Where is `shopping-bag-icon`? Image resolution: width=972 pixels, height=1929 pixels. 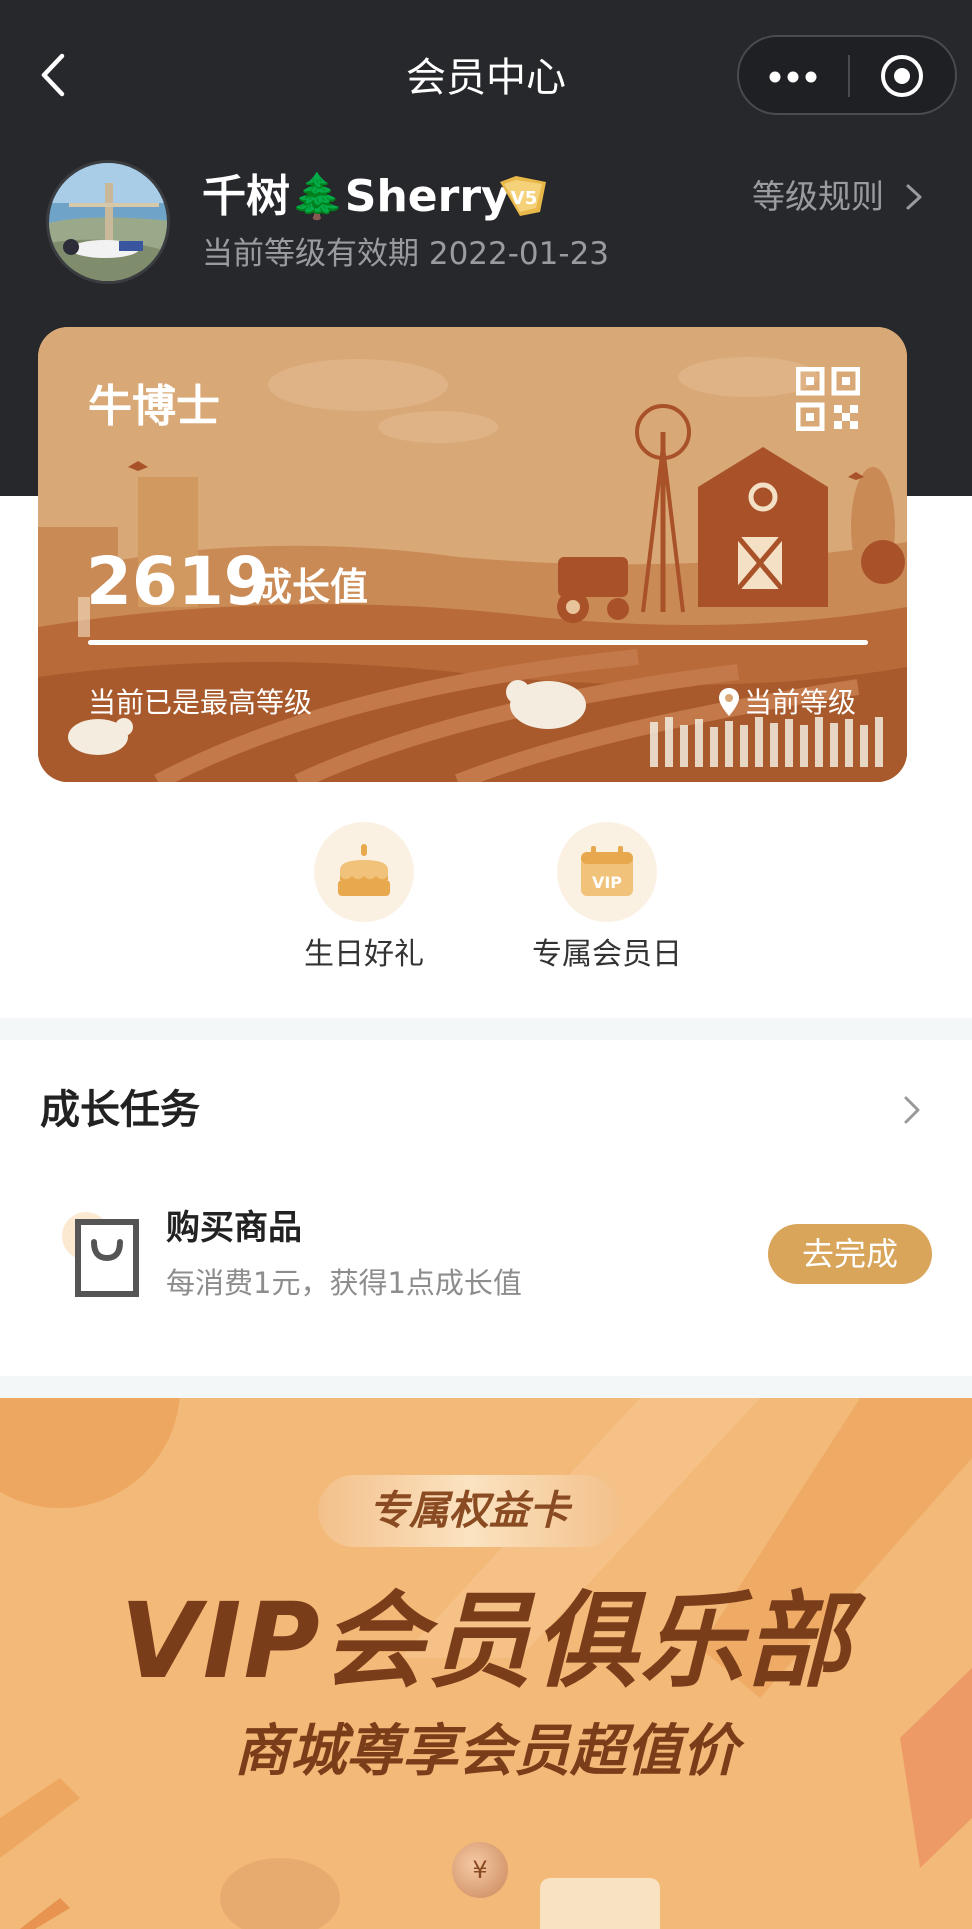
shopping-bag-icon is located at coordinates (100, 1254).